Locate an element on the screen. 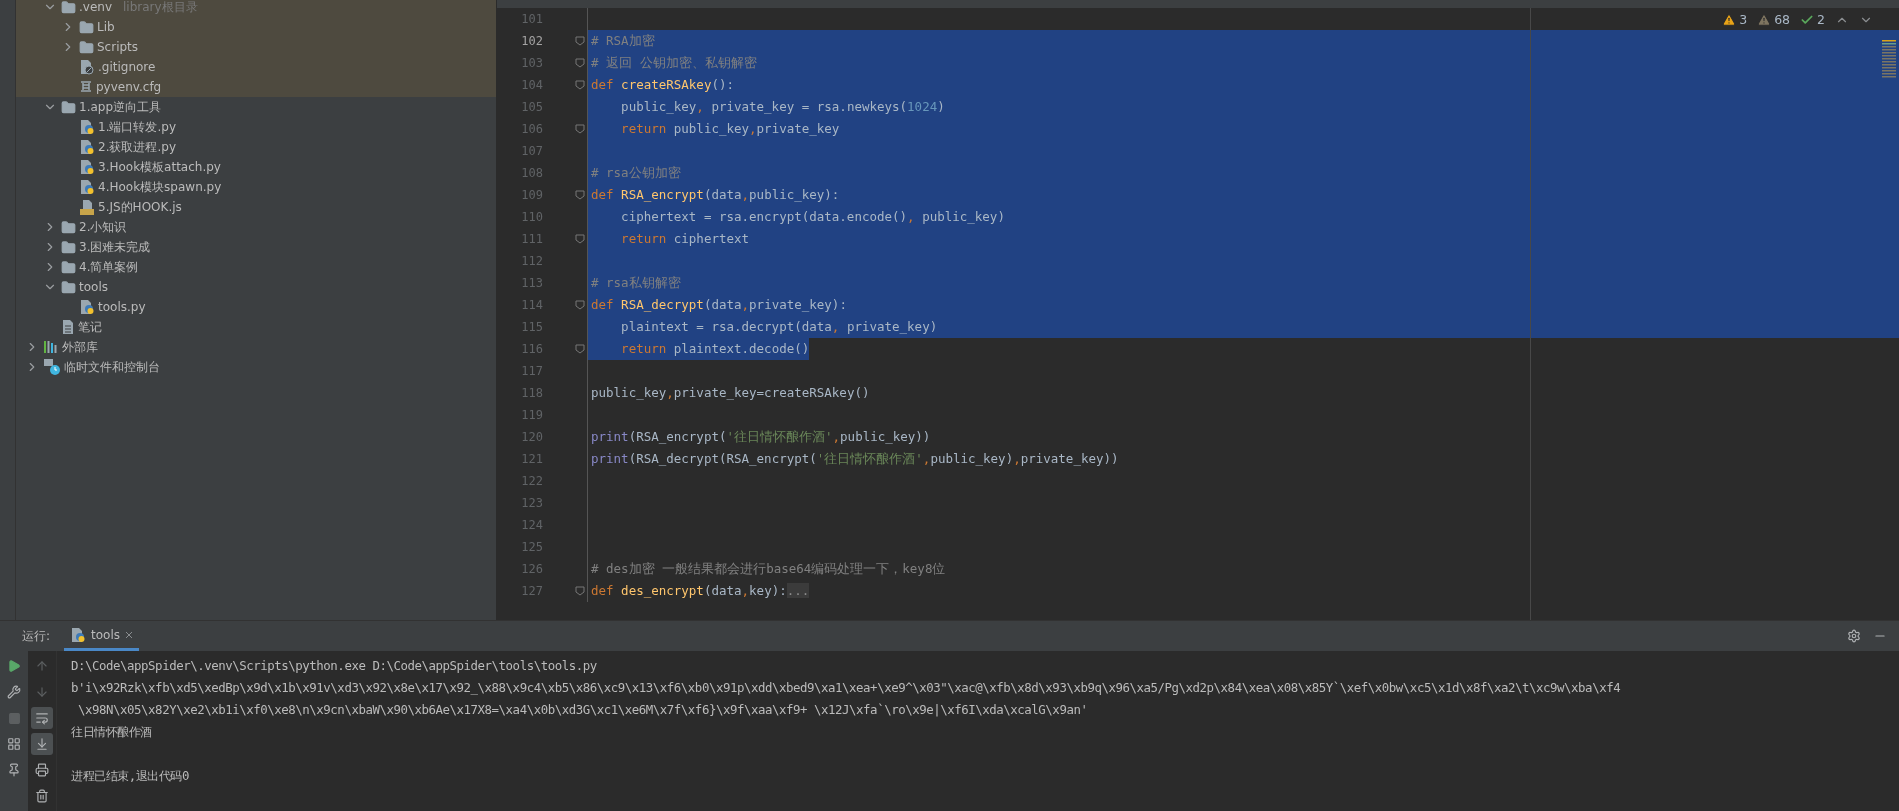  folder-name: Scripts is located at coordinates (118, 47).